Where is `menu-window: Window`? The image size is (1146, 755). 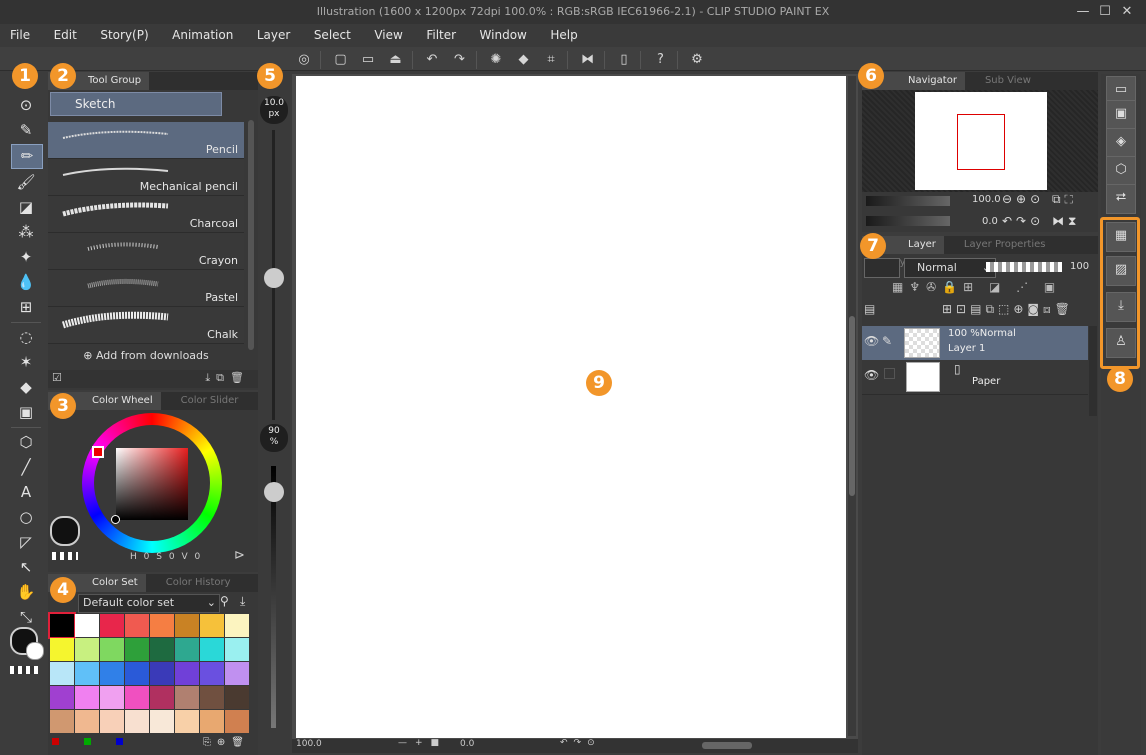
menu-window: Window is located at coordinates (503, 35).